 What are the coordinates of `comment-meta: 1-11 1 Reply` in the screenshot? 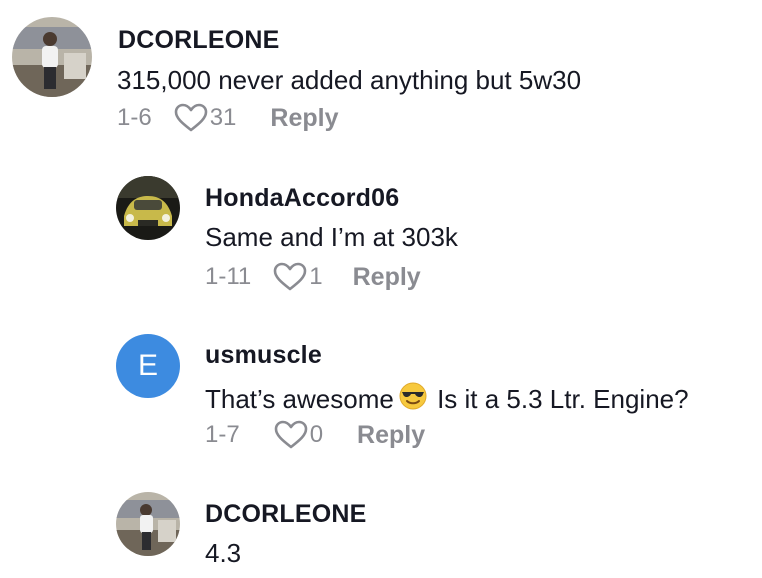 It's located at (313, 277).